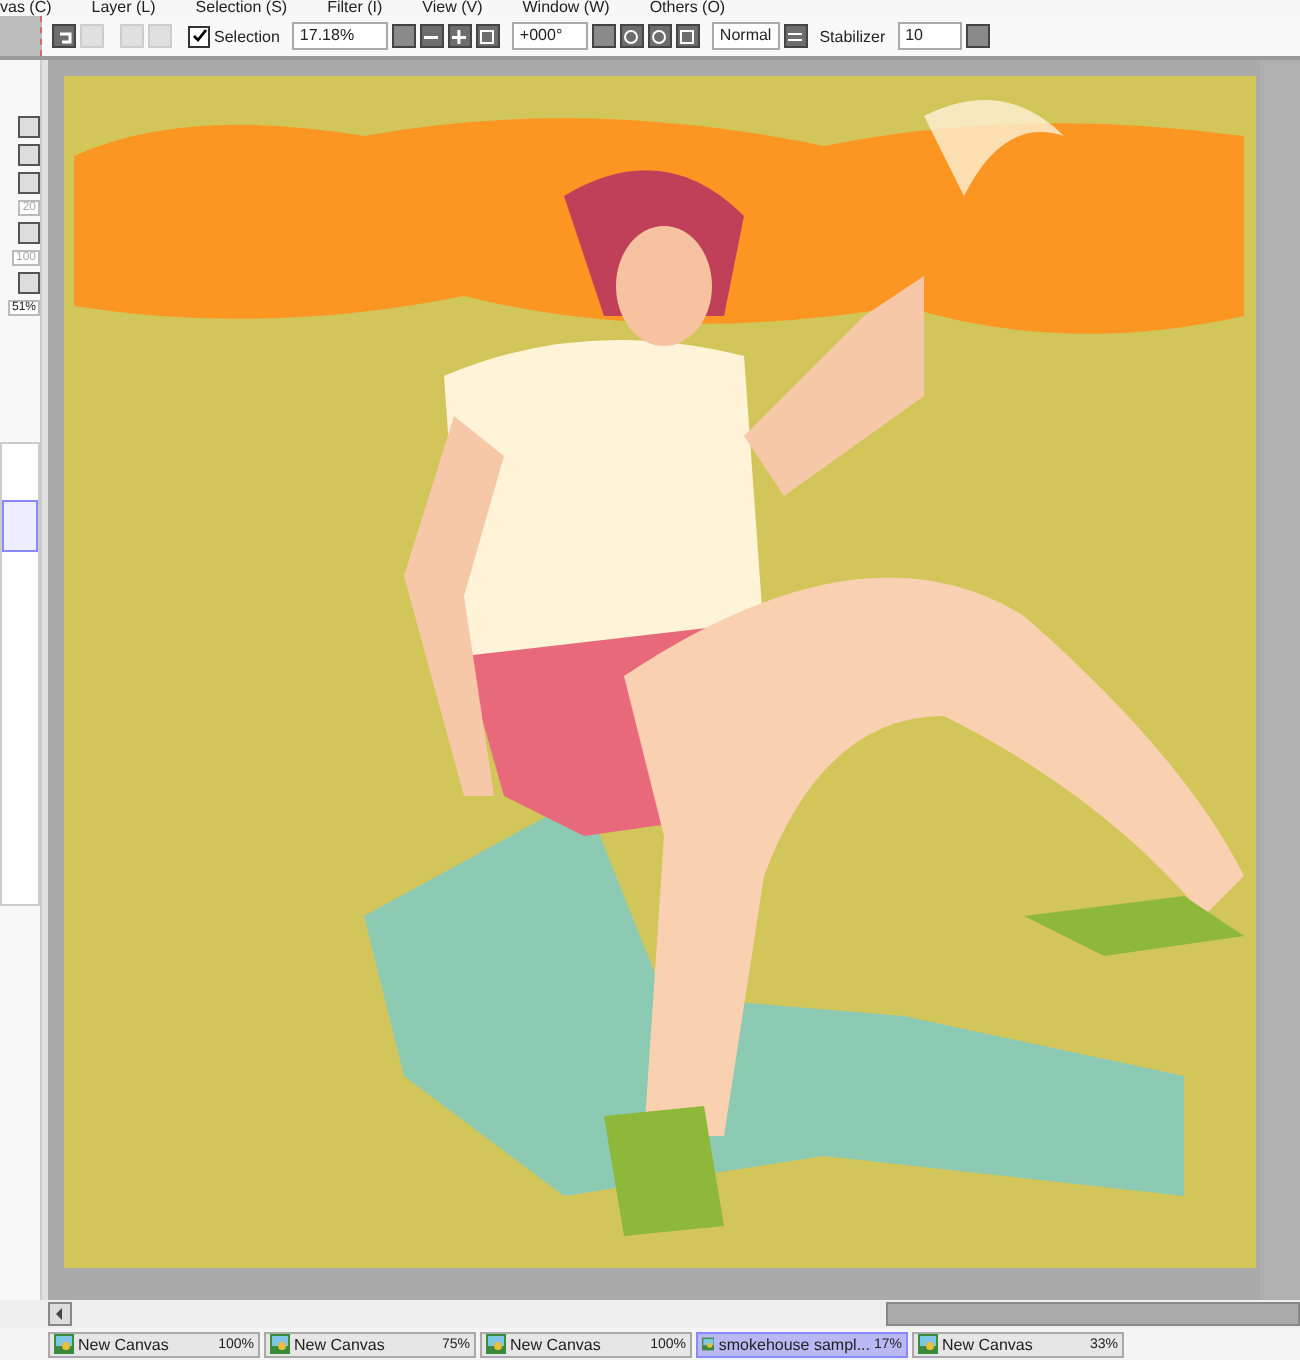  What do you see at coordinates (234, 36) in the screenshot?
I see `selection-checkbox: Selection` at bounding box center [234, 36].